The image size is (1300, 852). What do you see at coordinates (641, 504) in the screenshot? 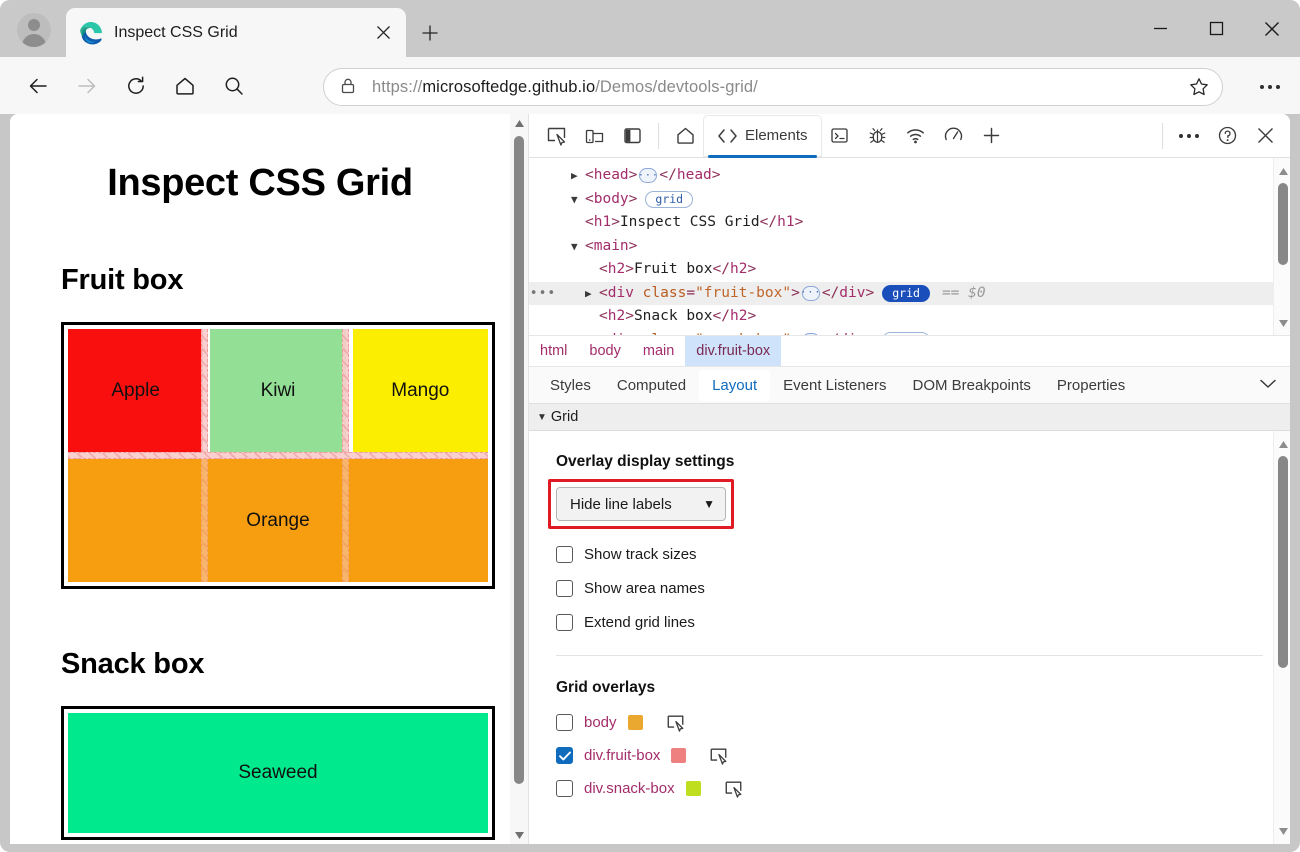
I see `line-labels-select: Hide line labels ▼` at bounding box center [641, 504].